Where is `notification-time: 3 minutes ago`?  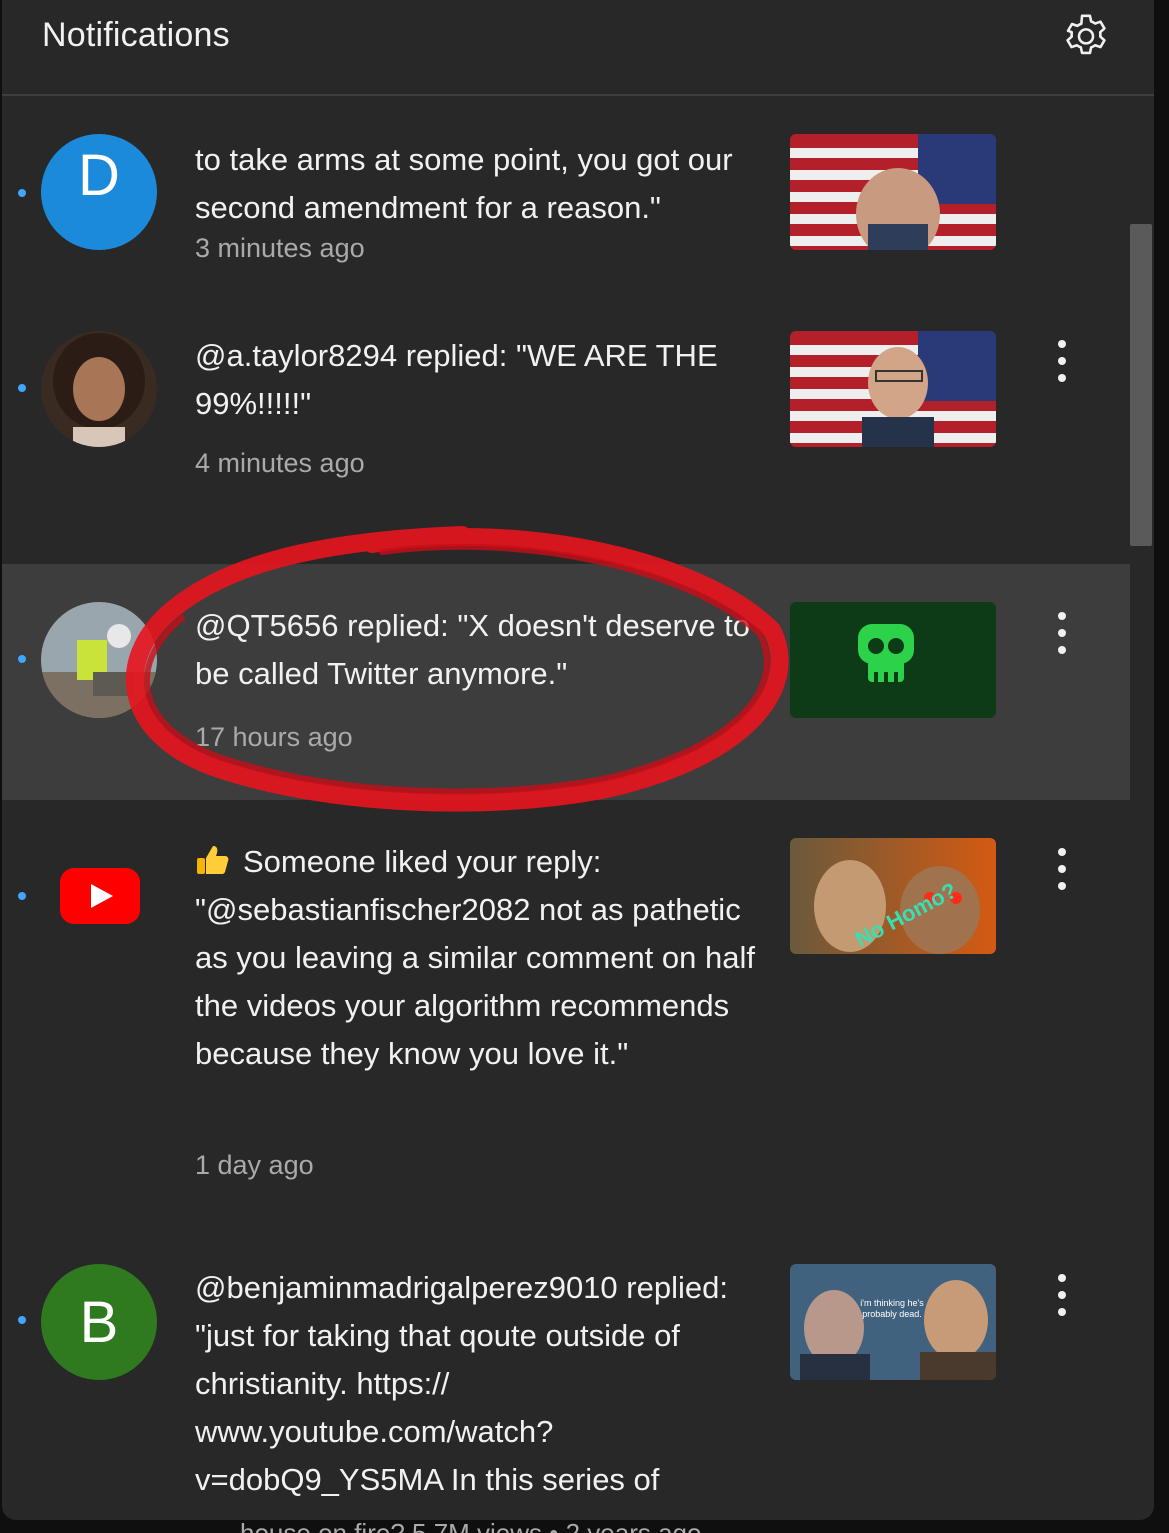 notification-time: 3 minutes ago is located at coordinates (280, 248).